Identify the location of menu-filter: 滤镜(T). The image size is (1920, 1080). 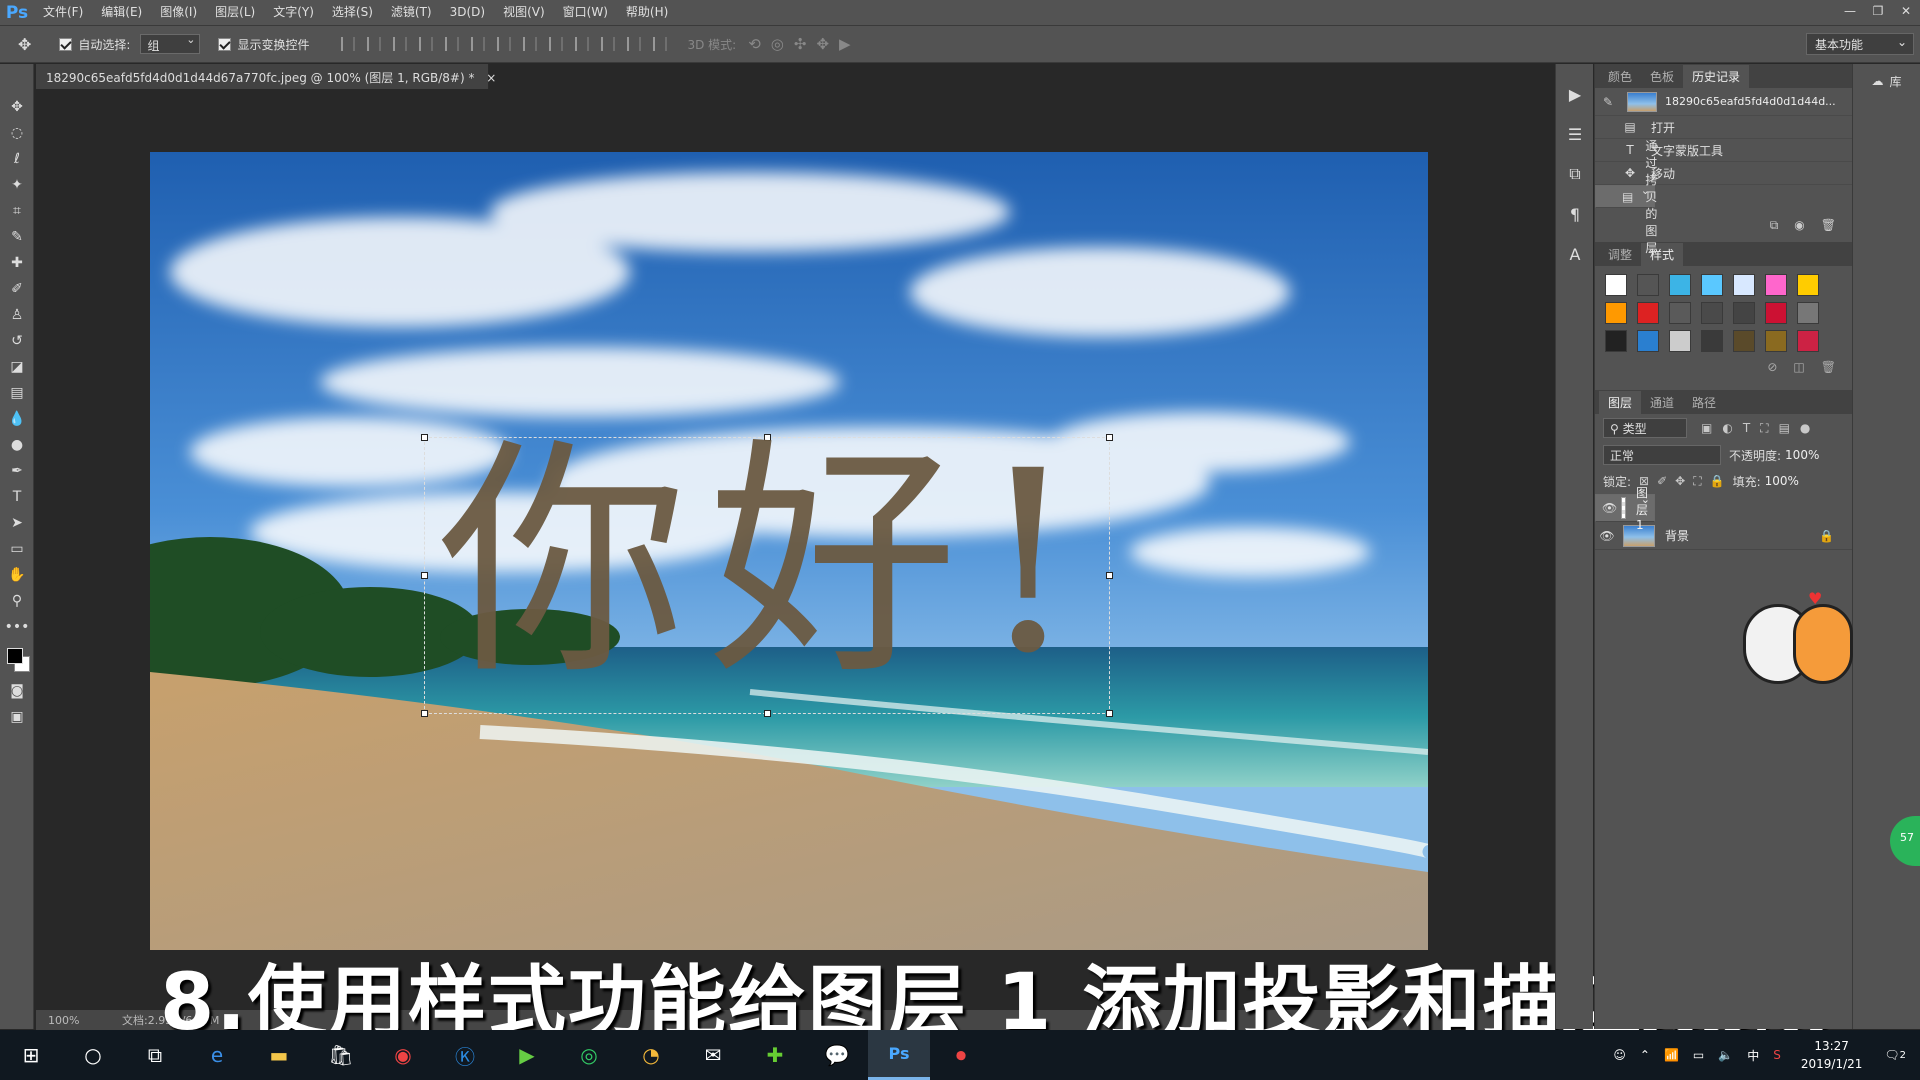
(411, 12).